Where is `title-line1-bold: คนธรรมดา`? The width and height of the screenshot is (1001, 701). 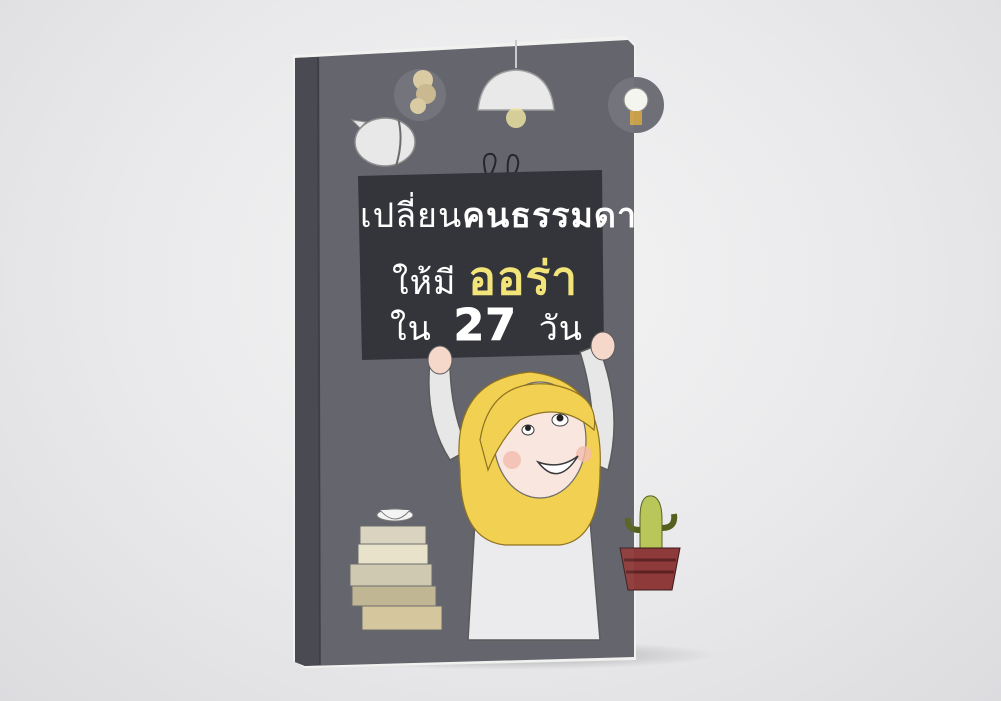 title-line1-bold: คนธรรมดา is located at coordinates (550, 216).